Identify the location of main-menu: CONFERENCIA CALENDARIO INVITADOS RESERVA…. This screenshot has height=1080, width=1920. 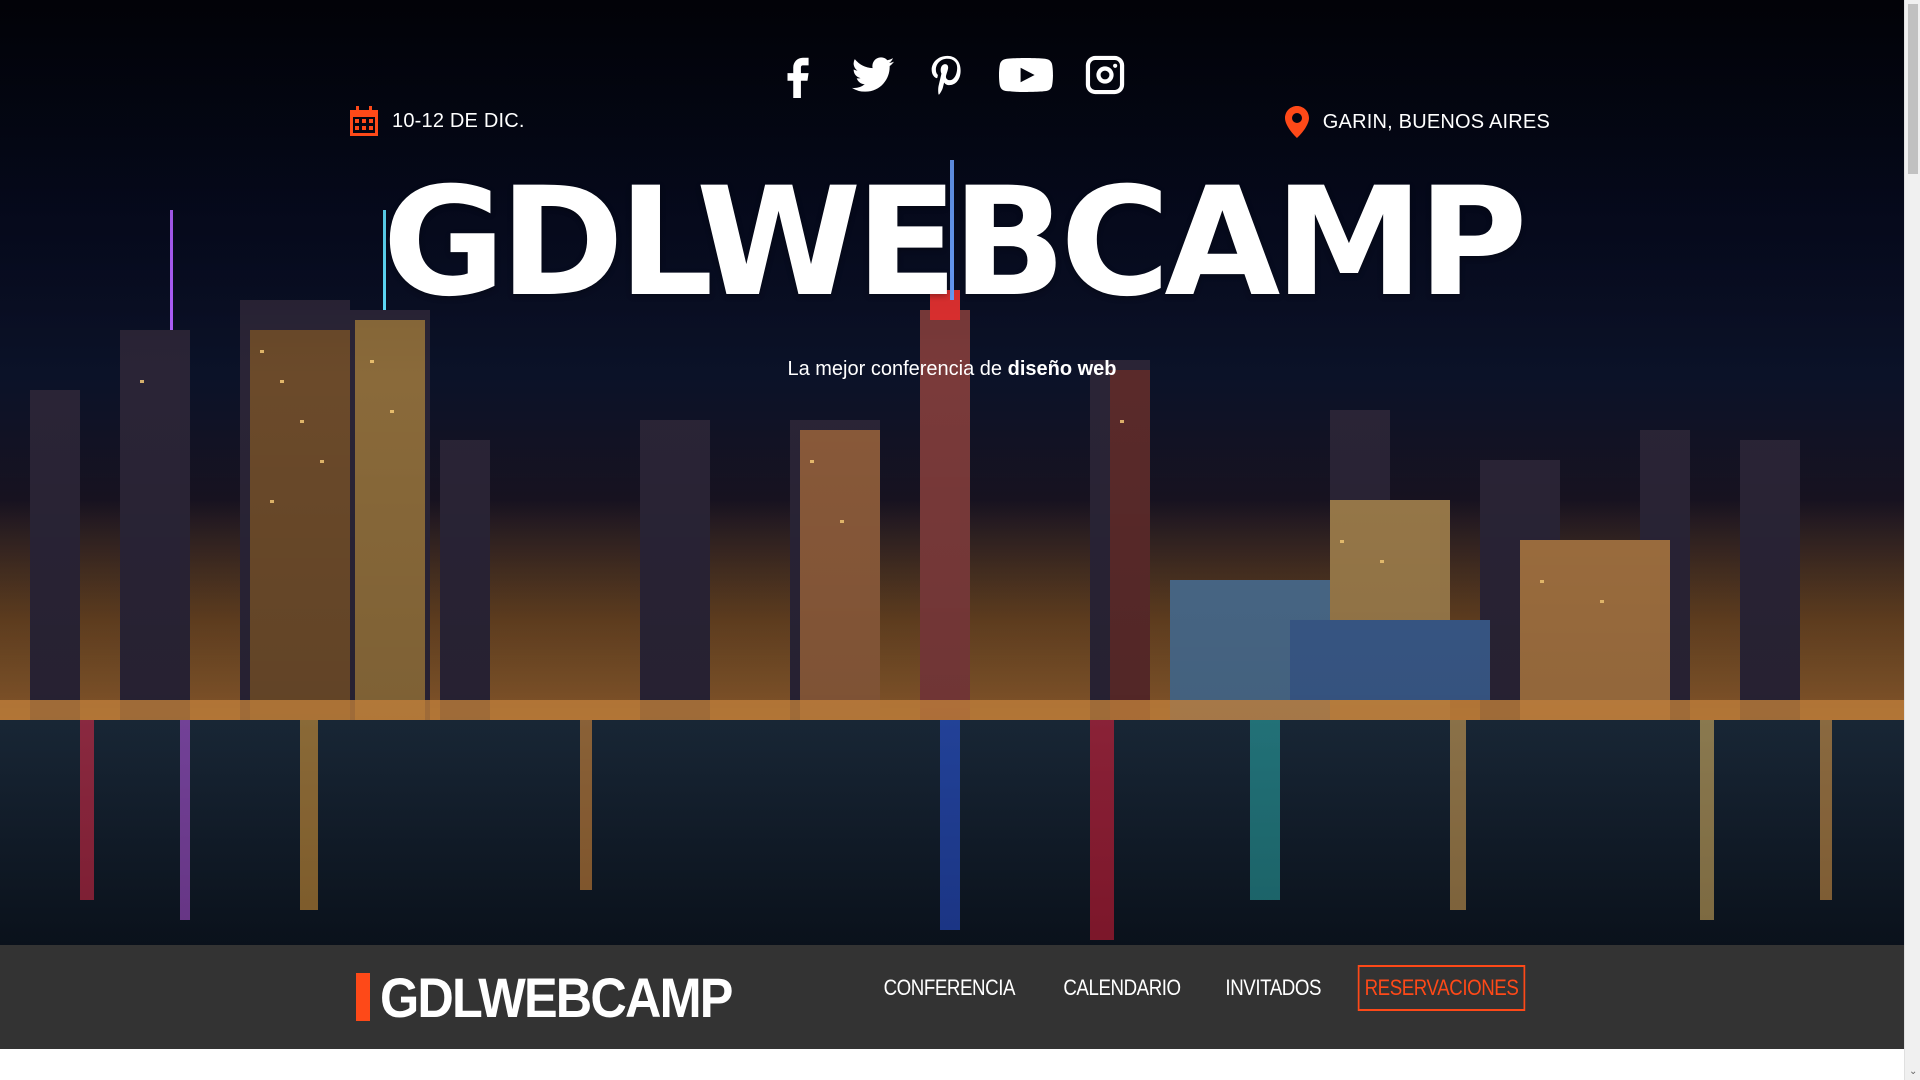
(1200, 988).